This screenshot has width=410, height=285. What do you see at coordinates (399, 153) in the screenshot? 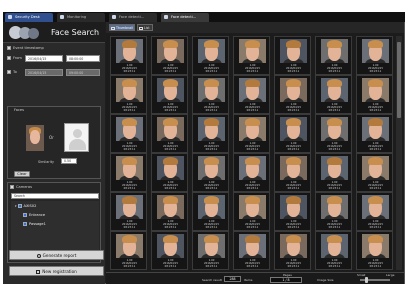
I see `results-scrollbar` at bounding box center [399, 153].